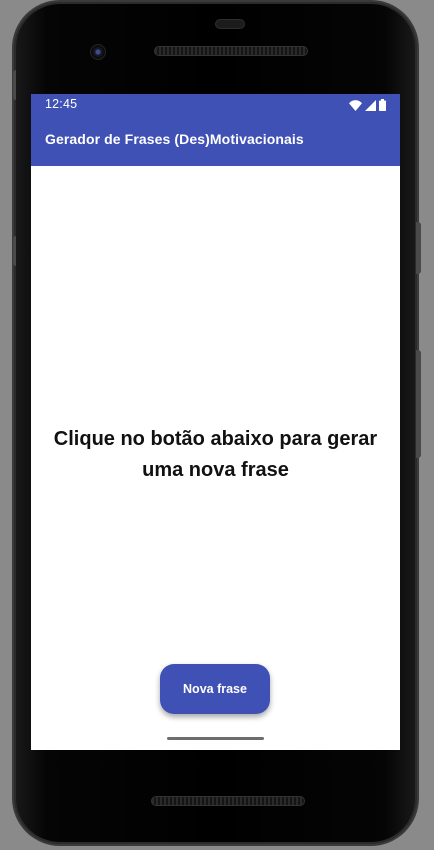 Image resolution: width=434 pixels, height=850 pixels. Describe the element at coordinates (215, 689) in the screenshot. I see `new-phrase-button: Nova frase` at that location.